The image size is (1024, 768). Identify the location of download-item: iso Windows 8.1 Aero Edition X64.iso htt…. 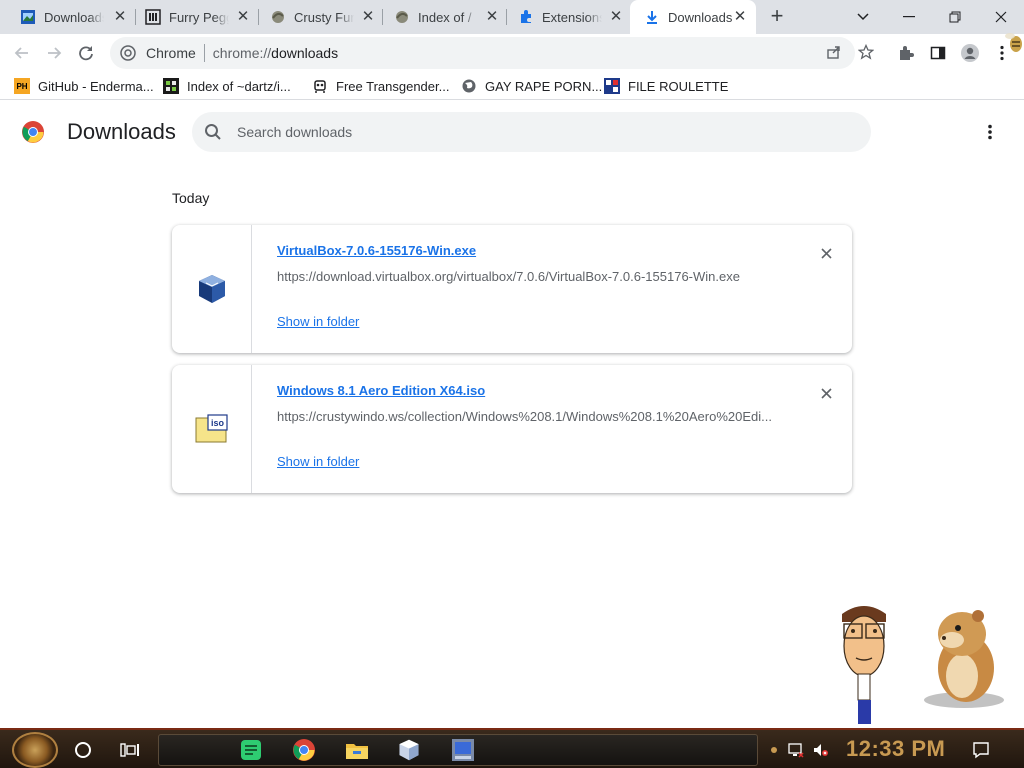
(512, 429).